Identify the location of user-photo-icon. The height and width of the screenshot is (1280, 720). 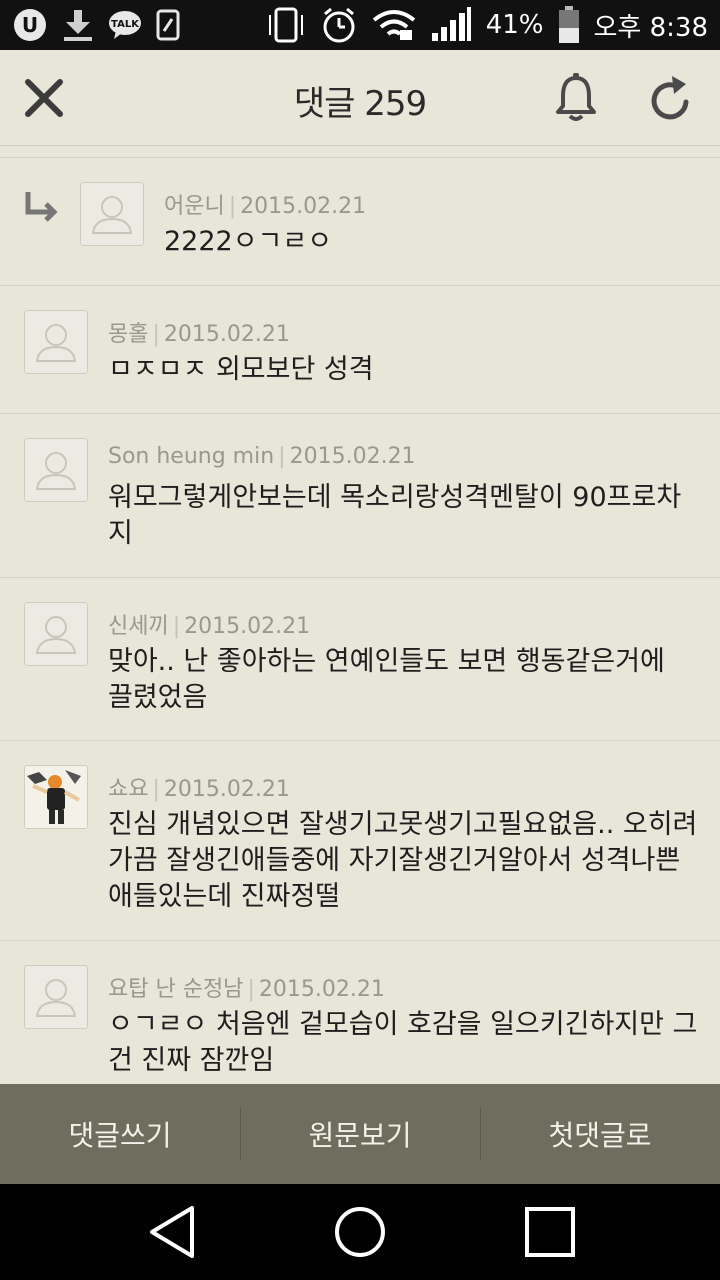
(56, 797).